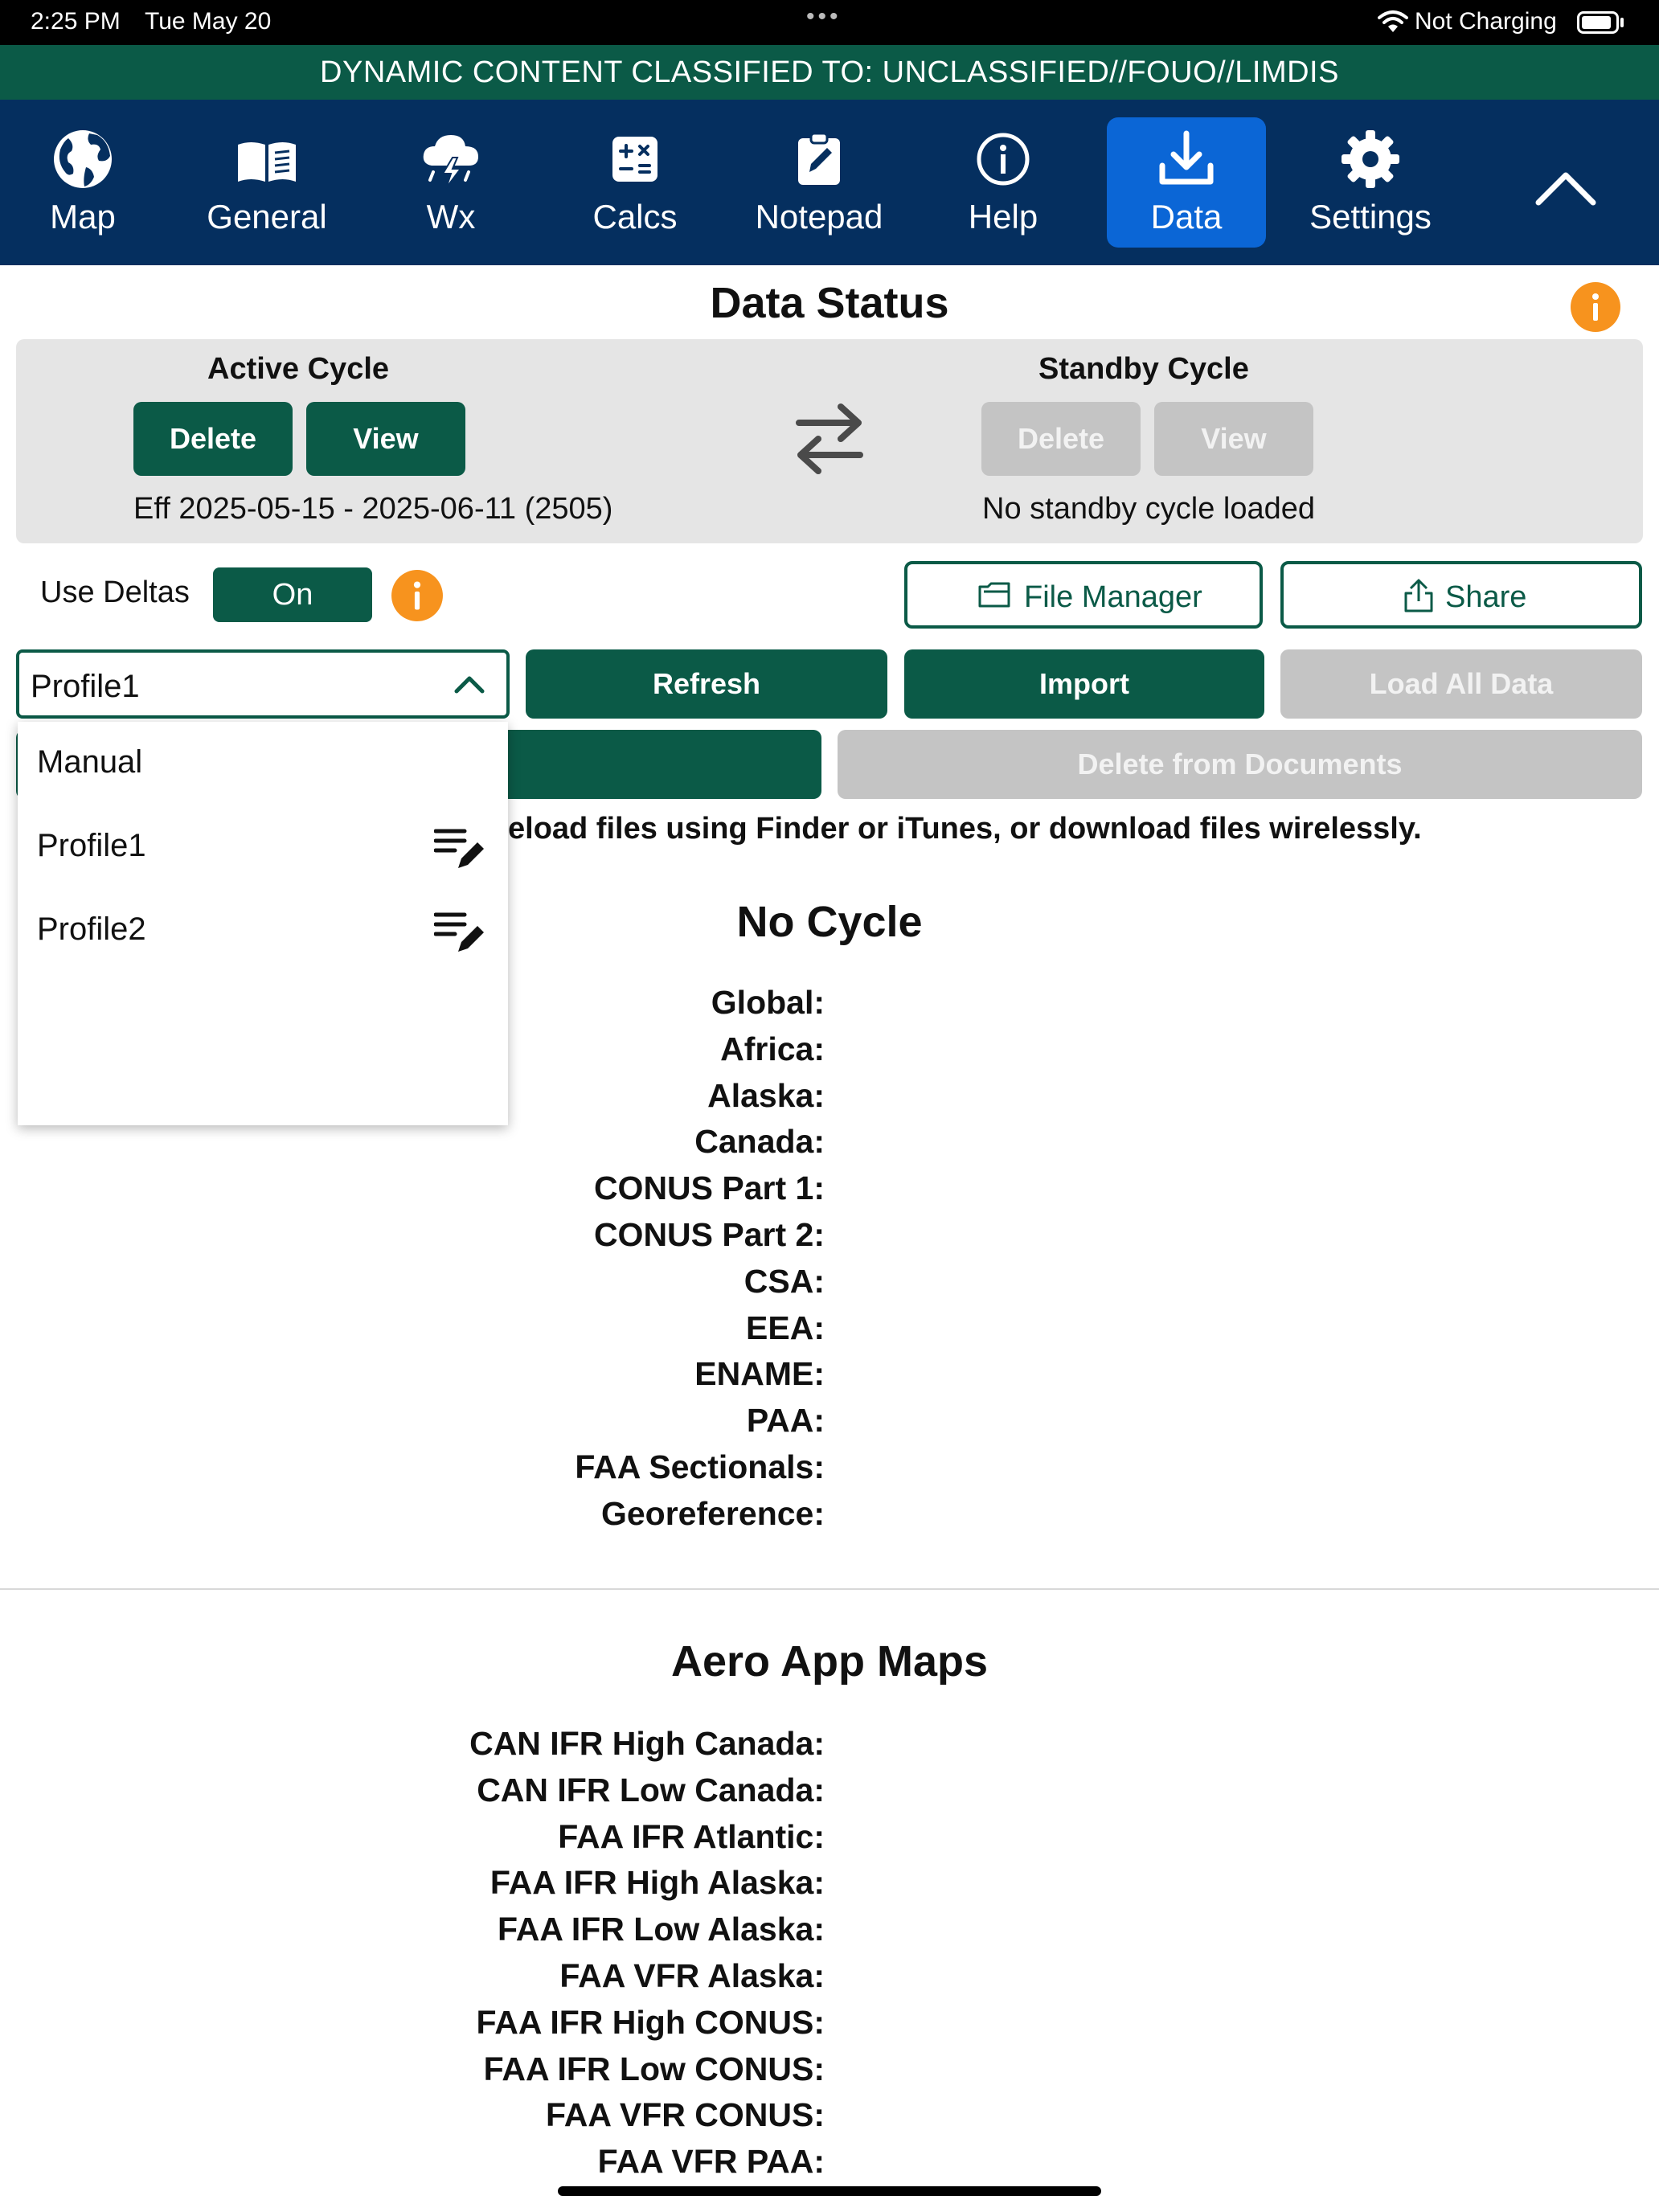  I want to click on book-icon, so click(267, 162).